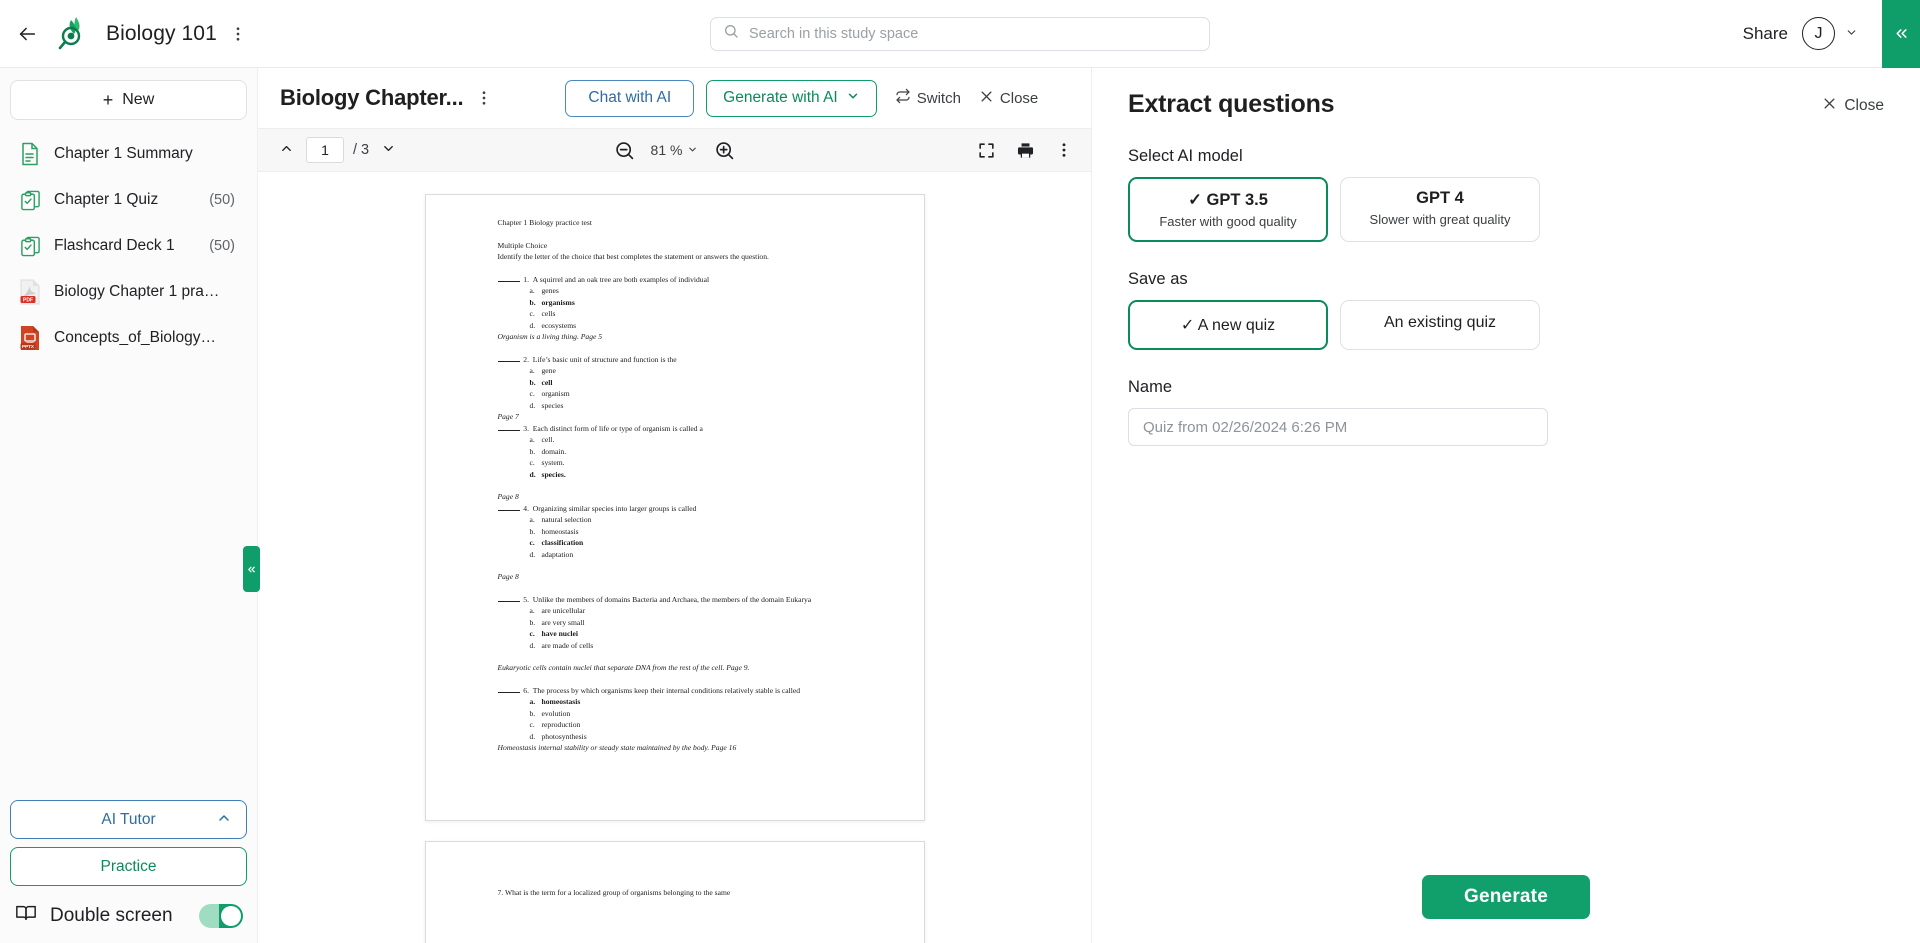 This screenshot has width=1920, height=943. What do you see at coordinates (114, 245) in the screenshot?
I see `sidebar-item-label: Flashcard Deck 1` at bounding box center [114, 245].